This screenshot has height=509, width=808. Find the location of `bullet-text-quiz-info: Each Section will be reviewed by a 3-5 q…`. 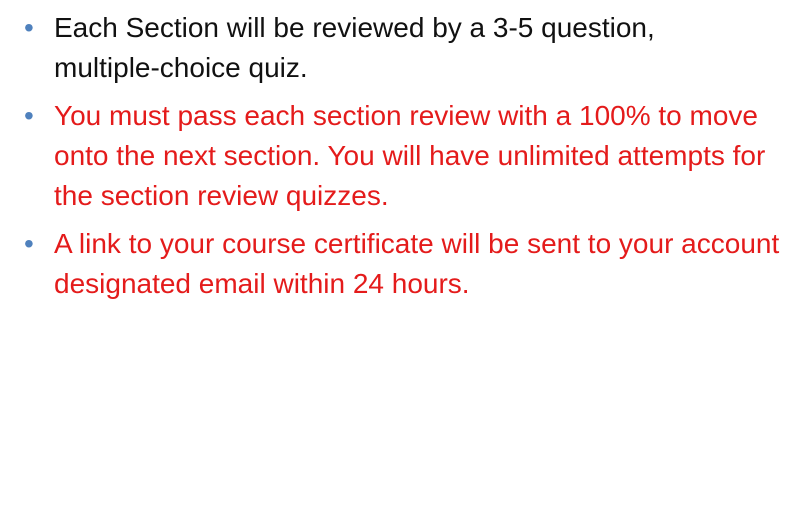

bullet-text-quiz-info: Each Section will be reviewed by a 3-5 q… is located at coordinates (354, 47).